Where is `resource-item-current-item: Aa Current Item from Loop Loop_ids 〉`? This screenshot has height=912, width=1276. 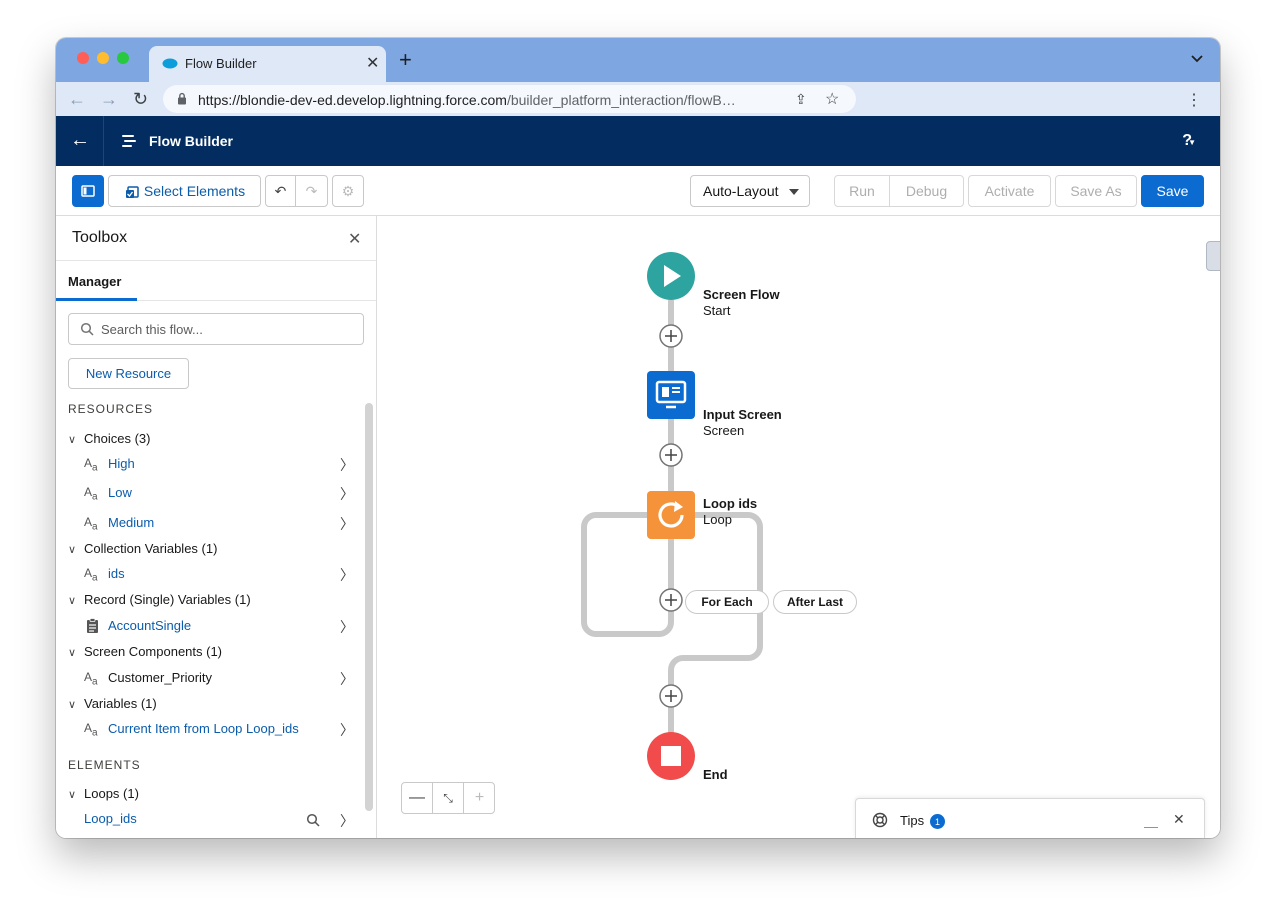 resource-item-current-item: Aa Current Item from Loop Loop_ids 〉 is located at coordinates (219, 730).